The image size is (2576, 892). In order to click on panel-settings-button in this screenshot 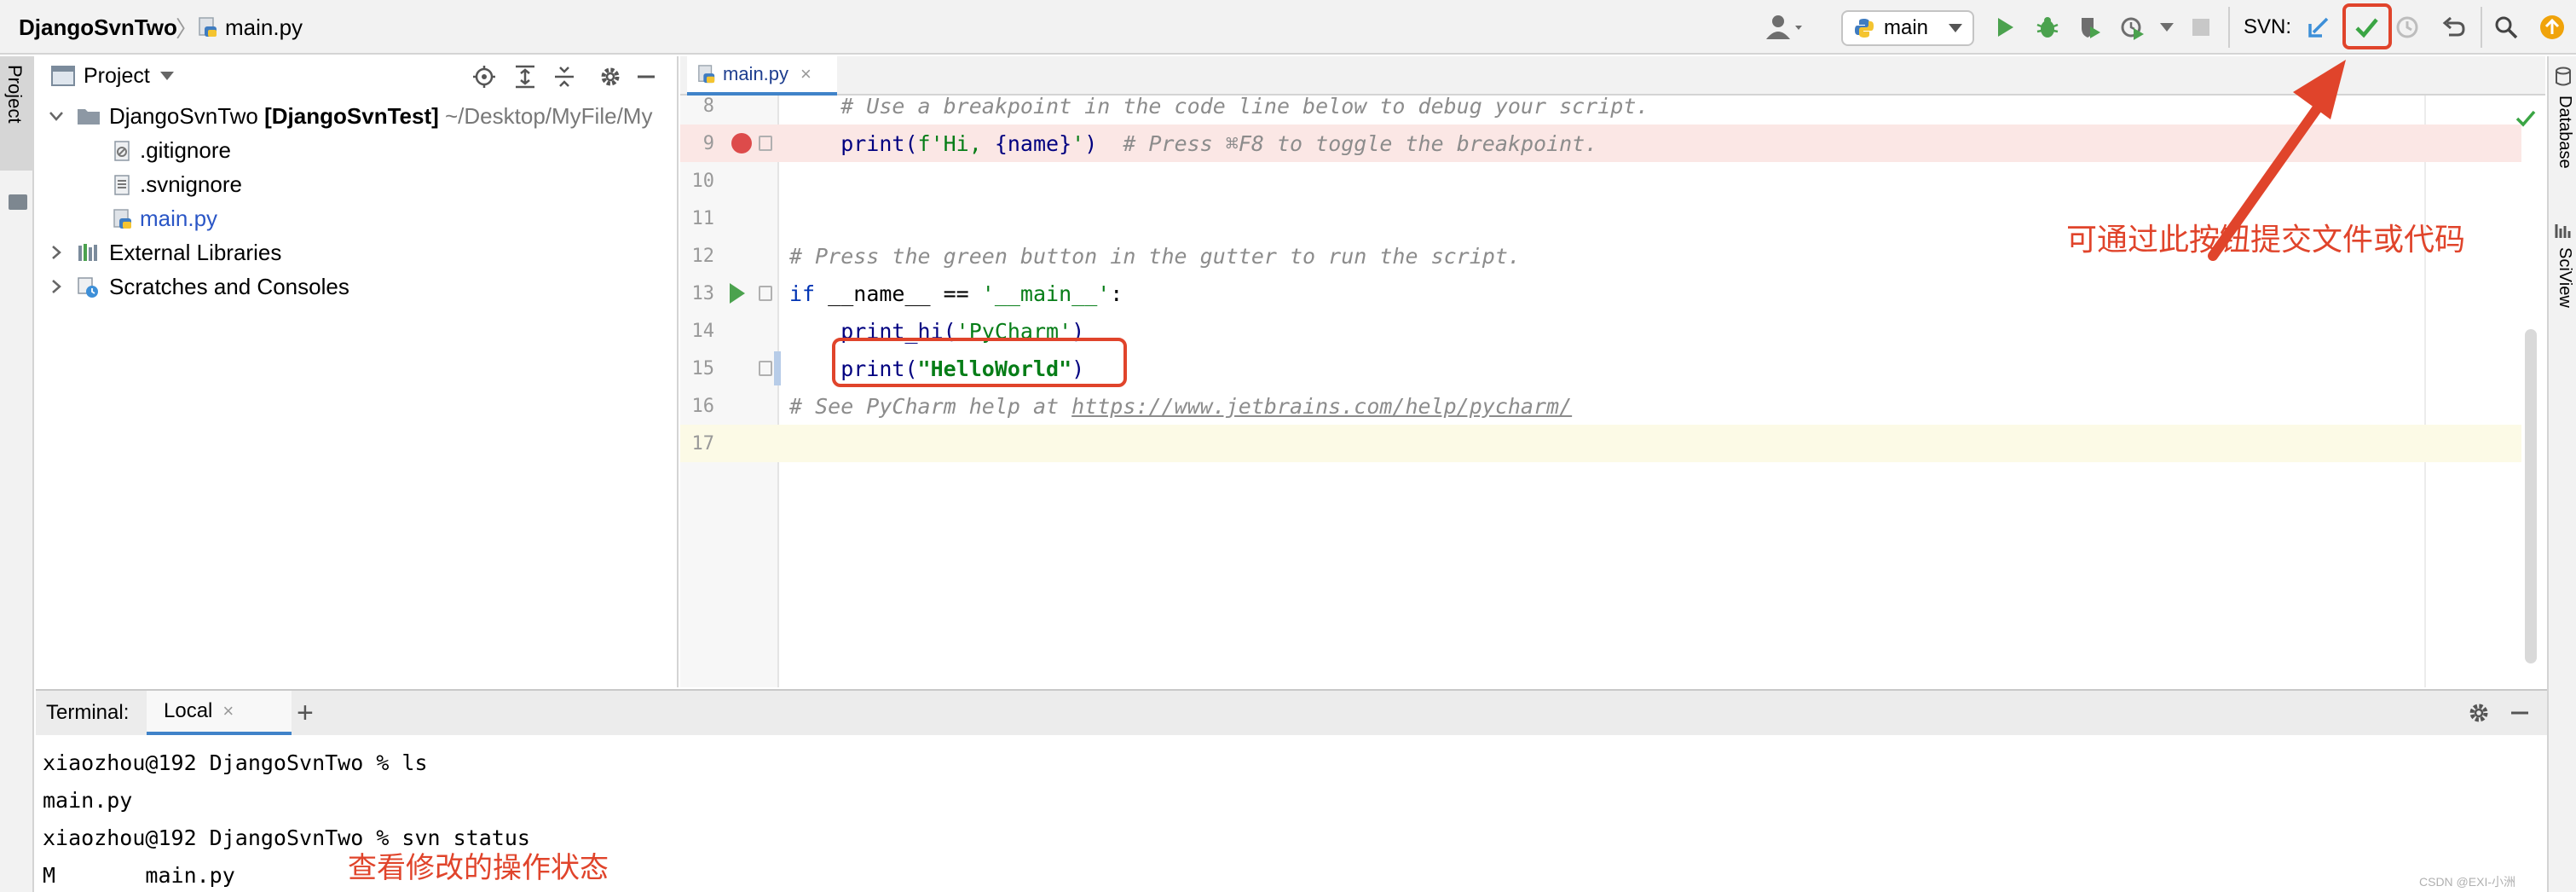, I will do `click(610, 77)`.